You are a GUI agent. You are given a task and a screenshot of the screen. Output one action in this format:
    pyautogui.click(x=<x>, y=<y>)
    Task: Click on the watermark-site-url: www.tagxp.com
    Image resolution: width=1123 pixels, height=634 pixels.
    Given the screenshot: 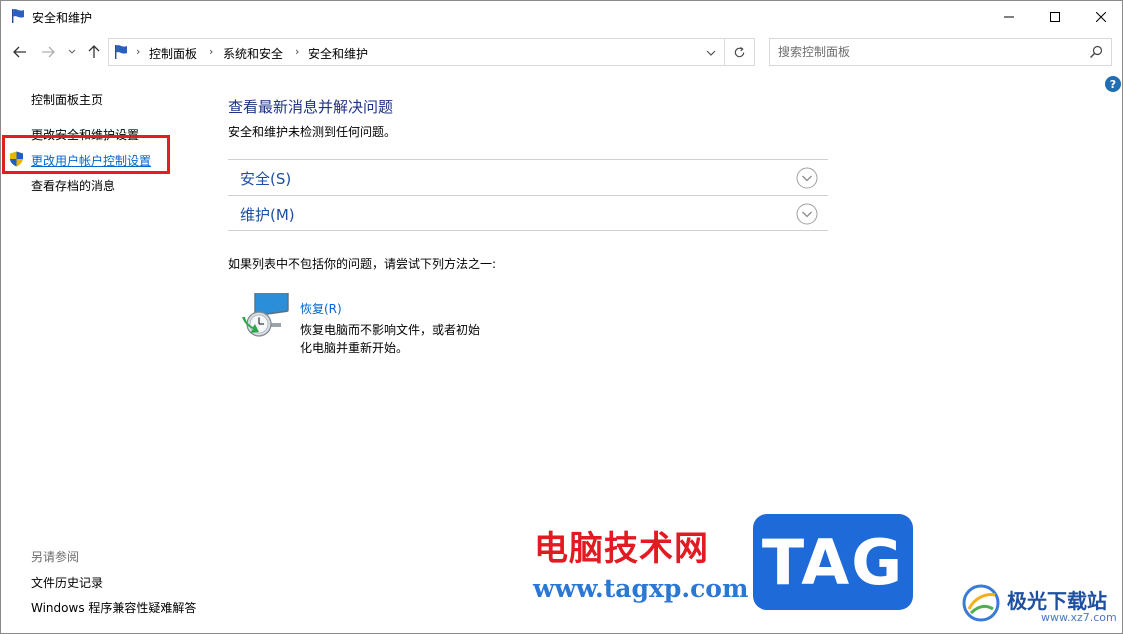 What is the action you would take?
    pyautogui.click(x=641, y=588)
    